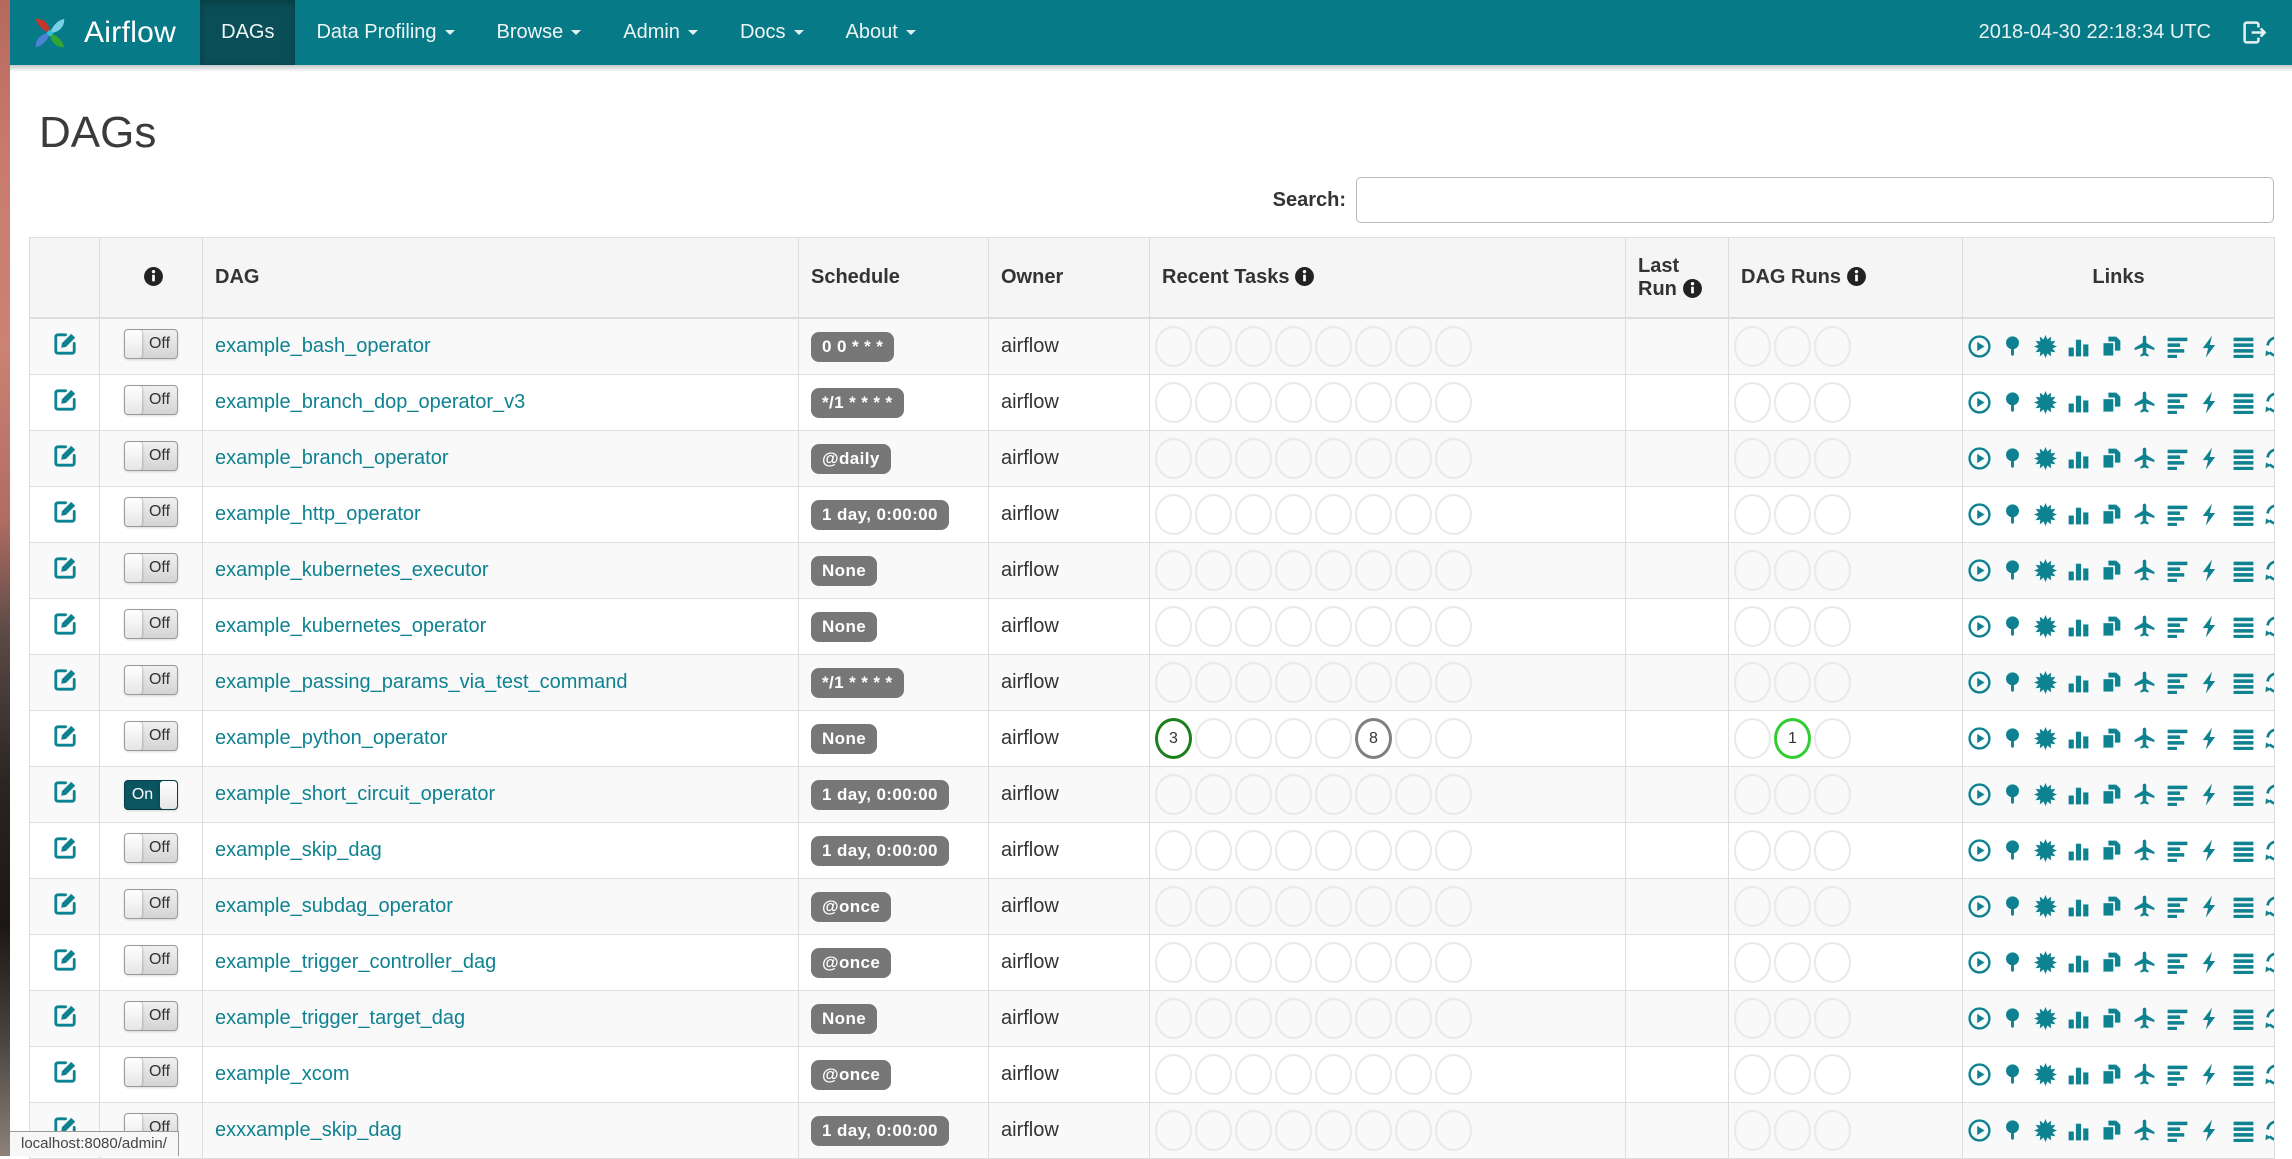 The width and height of the screenshot is (2292, 1159). I want to click on dag-link: example_subdag_operator, so click(334, 906).